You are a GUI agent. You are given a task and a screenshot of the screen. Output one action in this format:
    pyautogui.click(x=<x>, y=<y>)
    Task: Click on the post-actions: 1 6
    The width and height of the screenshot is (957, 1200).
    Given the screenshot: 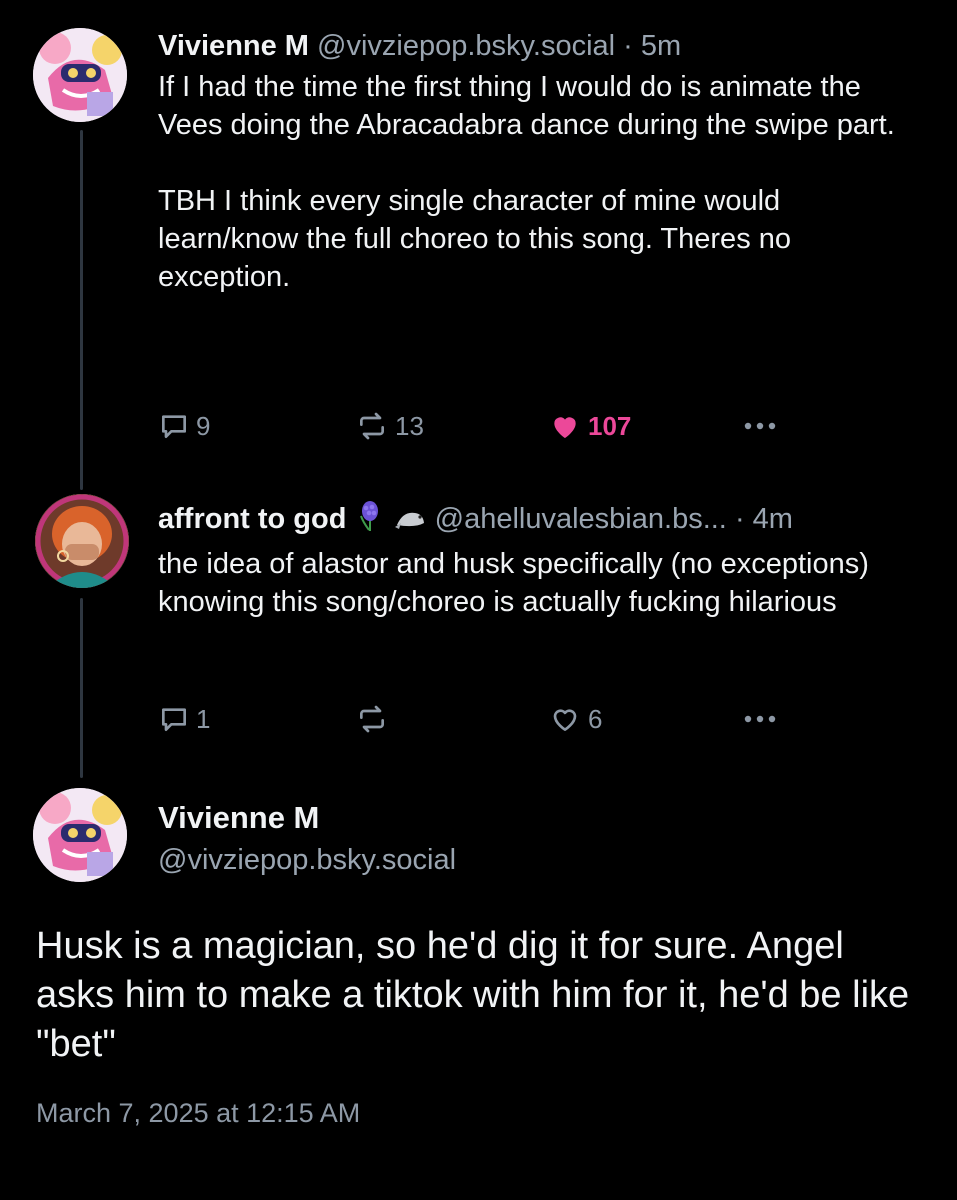 What is the action you would take?
    pyautogui.click(x=478, y=720)
    